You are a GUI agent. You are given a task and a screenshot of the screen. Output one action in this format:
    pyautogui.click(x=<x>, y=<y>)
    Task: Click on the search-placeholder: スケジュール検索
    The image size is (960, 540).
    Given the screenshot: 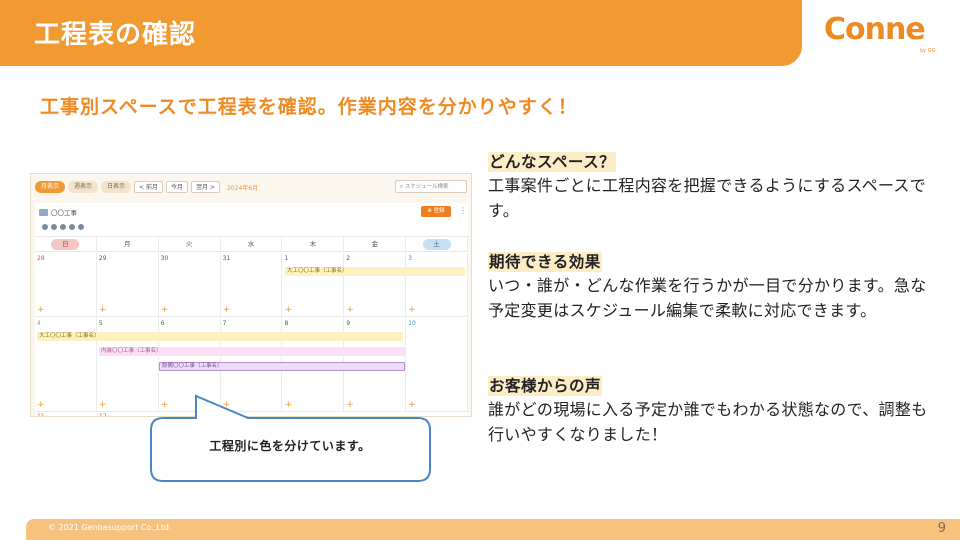 What is the action you would take?
    pyautogui.click(x=426, y=187)
    